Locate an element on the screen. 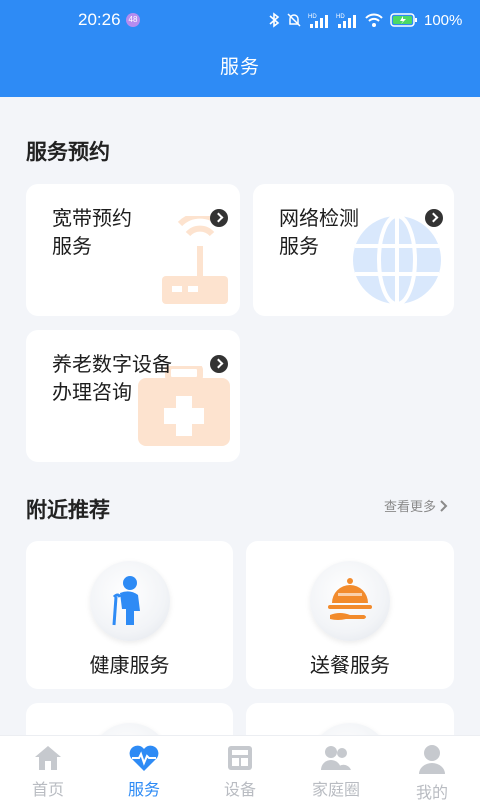 The image size is (480, 800). tab-family-circle: 家庭圈 is located at coordinates (336, 768).